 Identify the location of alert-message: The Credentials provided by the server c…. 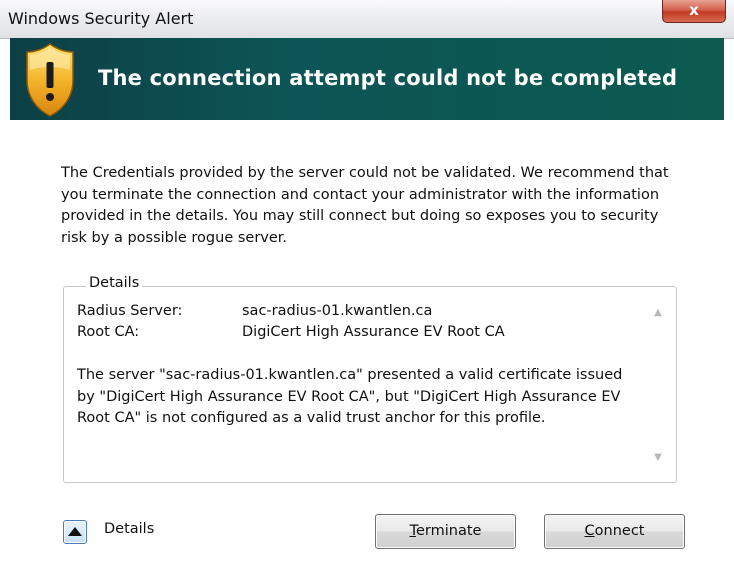
(365, 205).